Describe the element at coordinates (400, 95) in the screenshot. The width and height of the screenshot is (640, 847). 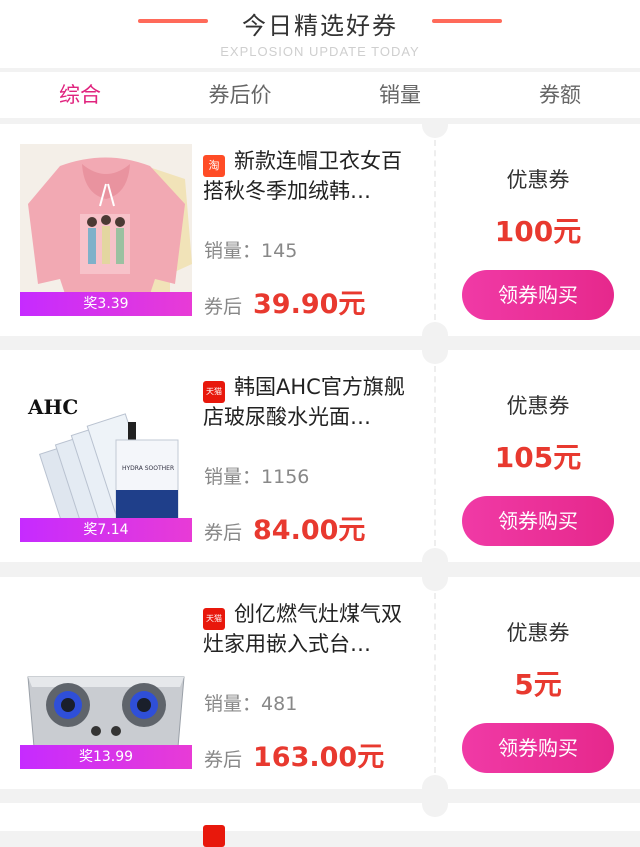
I see `tab-sales: 销量` at that location.